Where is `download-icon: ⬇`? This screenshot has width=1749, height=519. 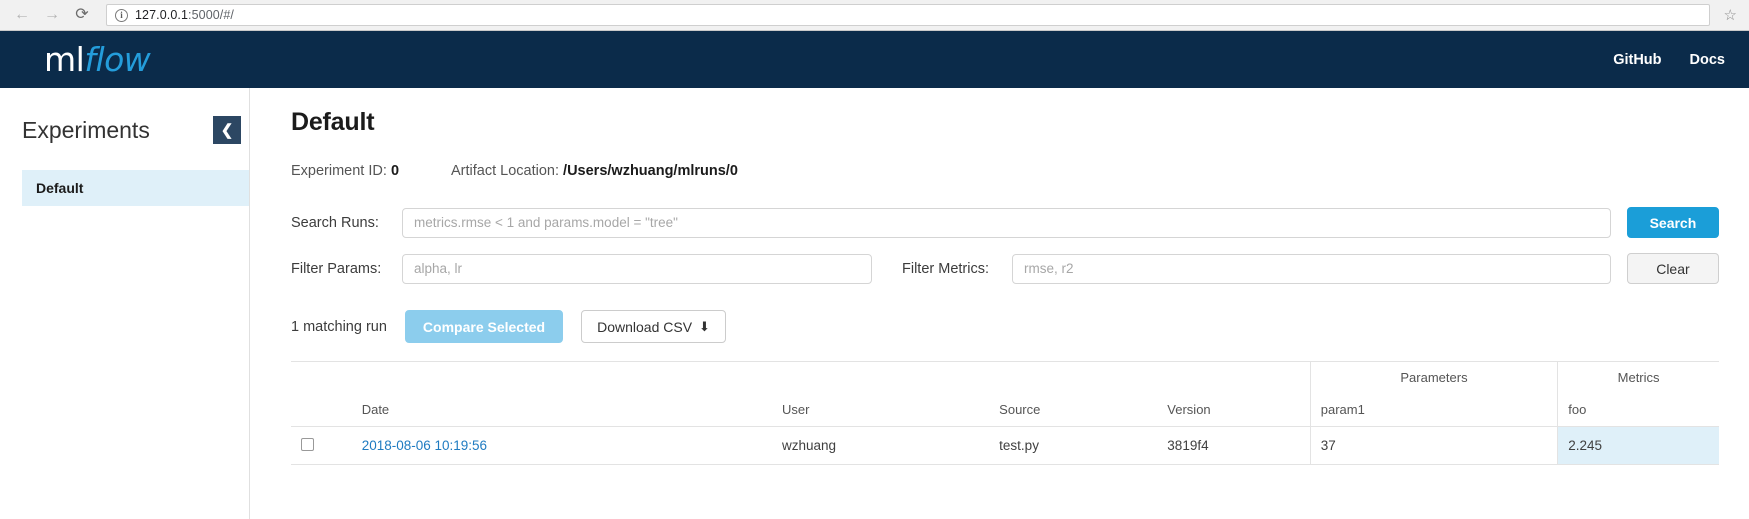 download-icon: ⬇ is located at coordinates (704, 326).